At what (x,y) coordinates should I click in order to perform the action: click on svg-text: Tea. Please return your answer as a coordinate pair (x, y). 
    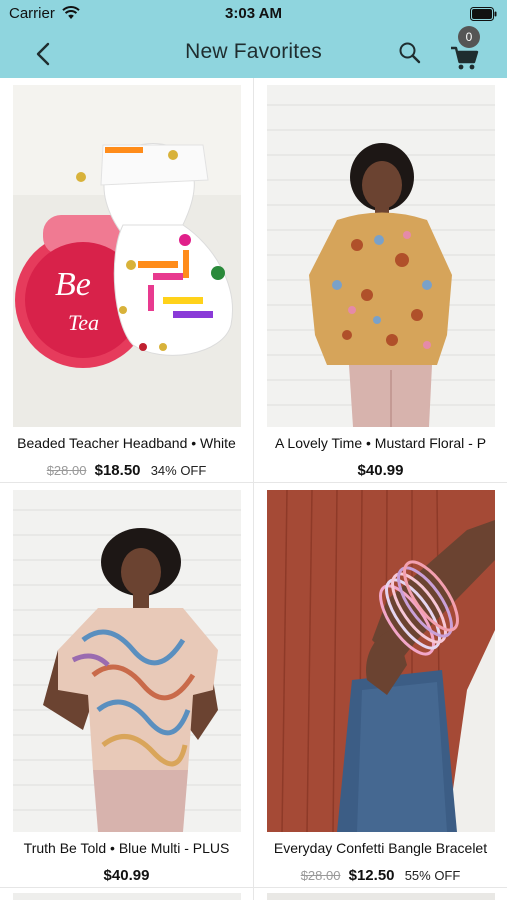
    Looking at the image, I should click on (83, 322).